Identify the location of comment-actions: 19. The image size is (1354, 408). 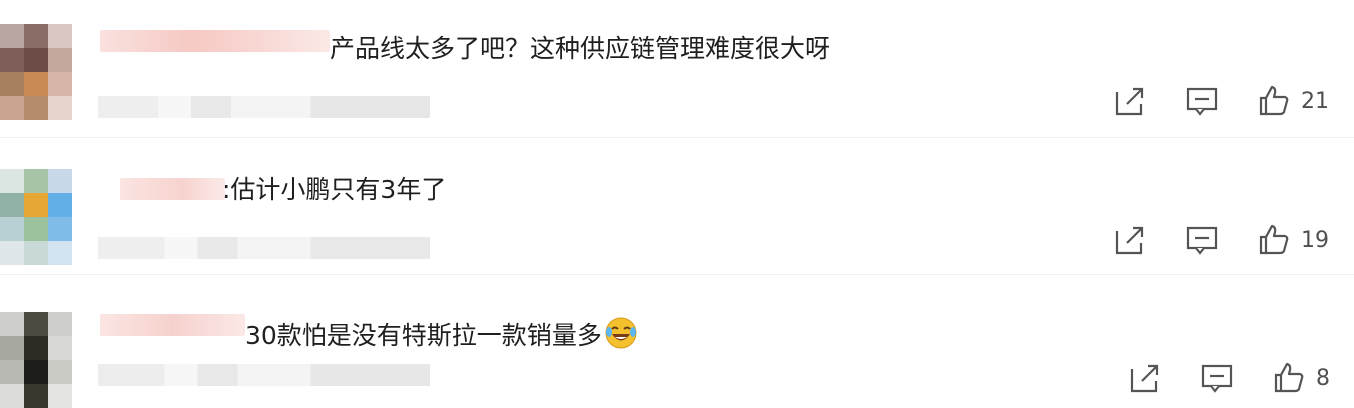
(1221, 240).